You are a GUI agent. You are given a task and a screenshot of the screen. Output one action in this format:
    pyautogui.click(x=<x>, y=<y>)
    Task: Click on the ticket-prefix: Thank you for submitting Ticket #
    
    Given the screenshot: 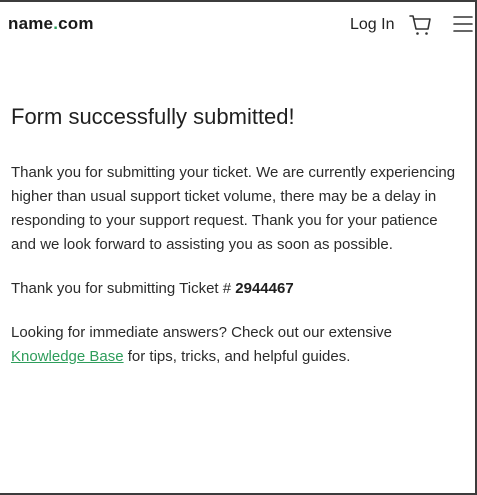 What is the action you would take?
    pyautogui.click(x=123, y=288)
    